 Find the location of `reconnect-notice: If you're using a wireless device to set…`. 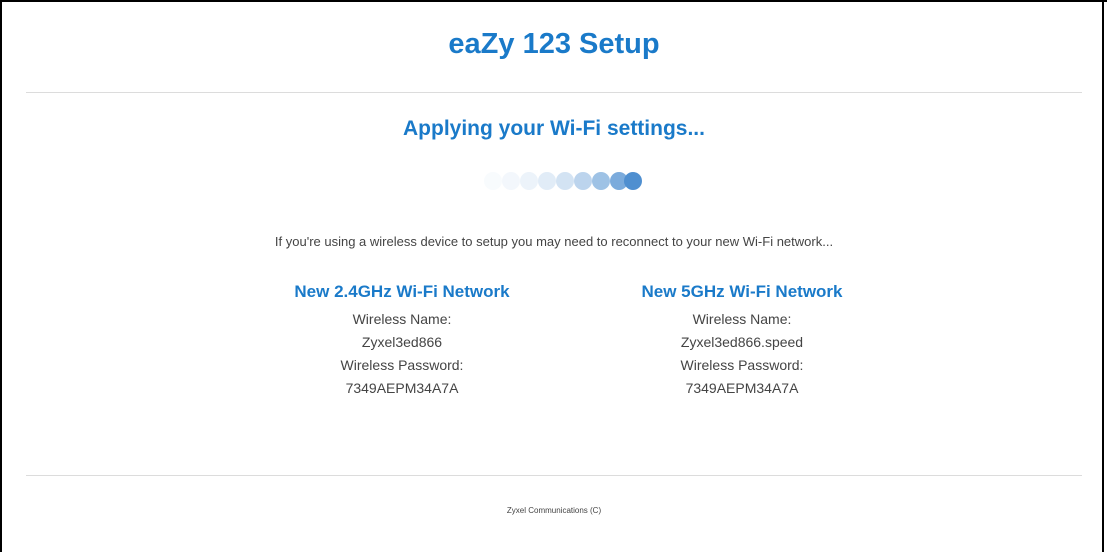

reconnect-notice: If you're using a wireless device to set… is located at coordinates (554, 241).